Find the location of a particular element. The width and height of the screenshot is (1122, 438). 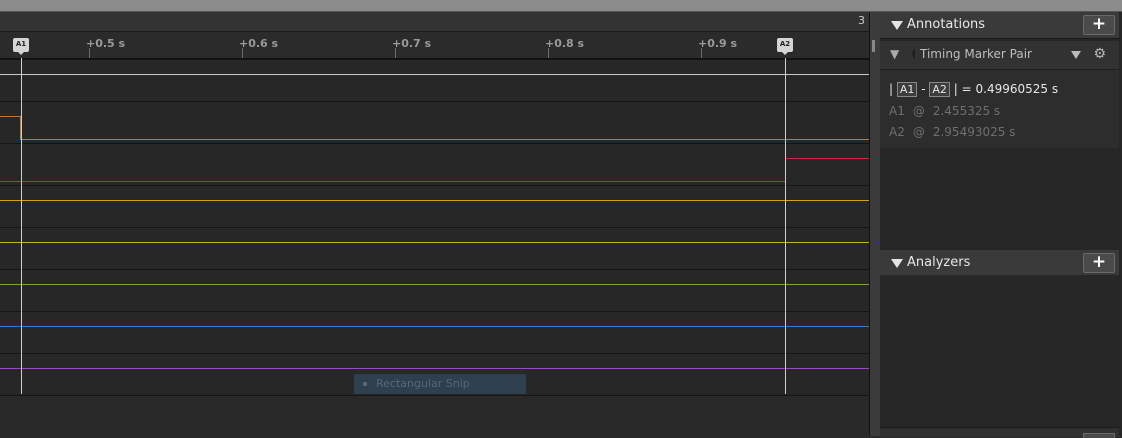

rectangular-snip-tooltip: Rectangular Snip is located at coordinates (440, 384).